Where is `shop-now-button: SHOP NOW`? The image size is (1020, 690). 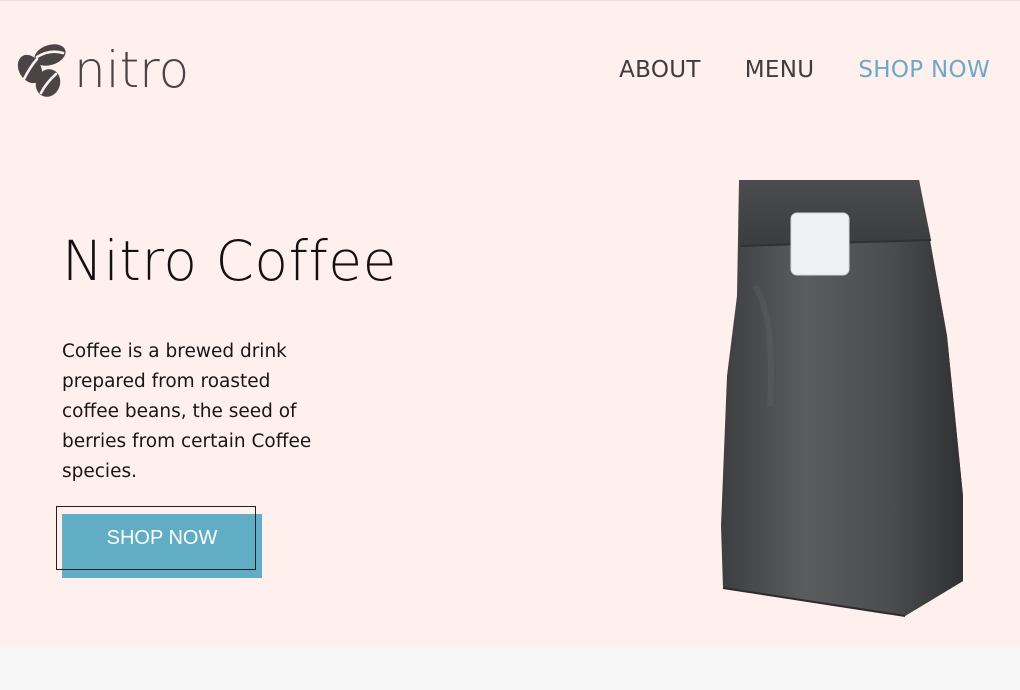 shop-now-button: SHOP NOW is located at coordinates (159, 542).